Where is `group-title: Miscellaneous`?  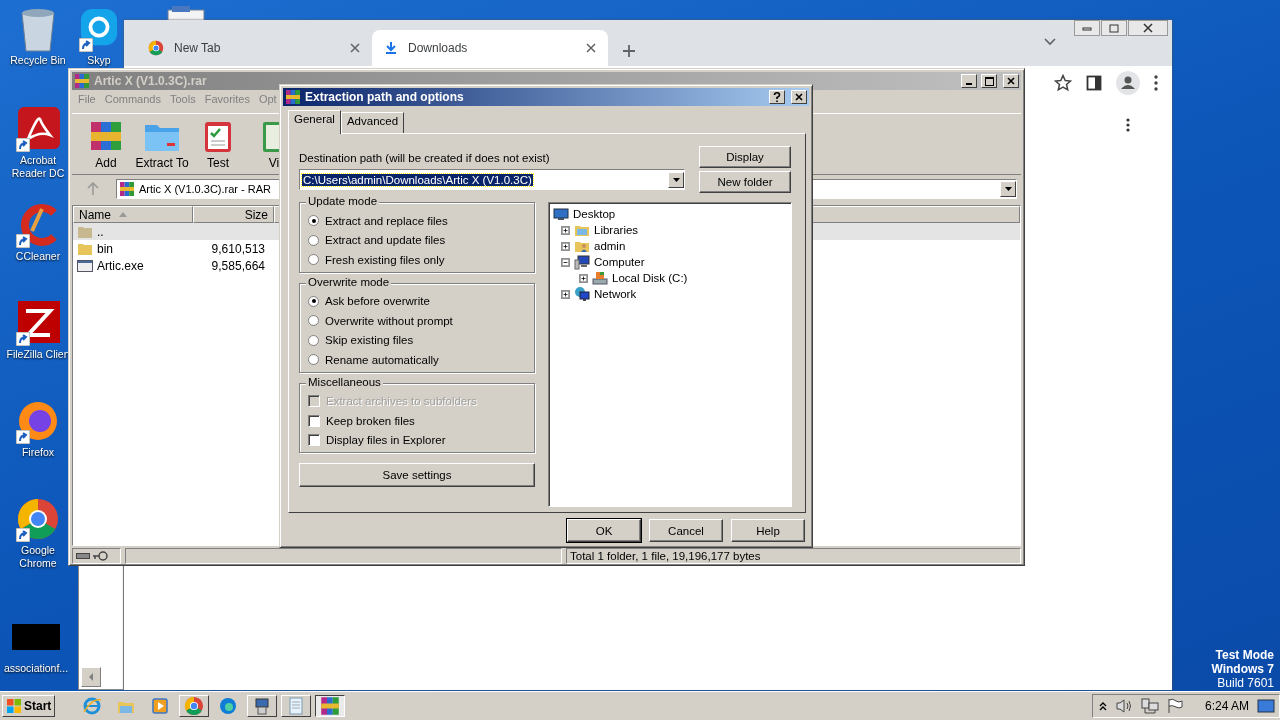
group-title: Miscellaneous is located at coordinates (344, 381).